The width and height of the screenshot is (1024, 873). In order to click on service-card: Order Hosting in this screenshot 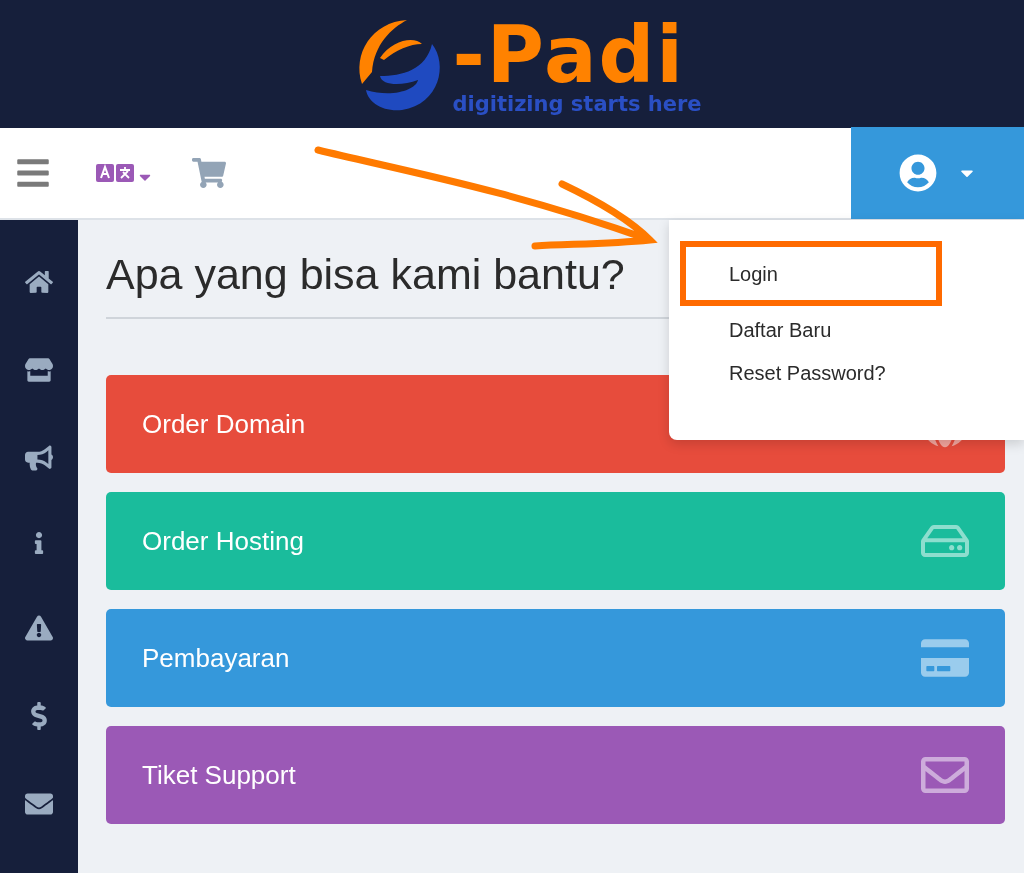, I will do `click(555, 541)`.